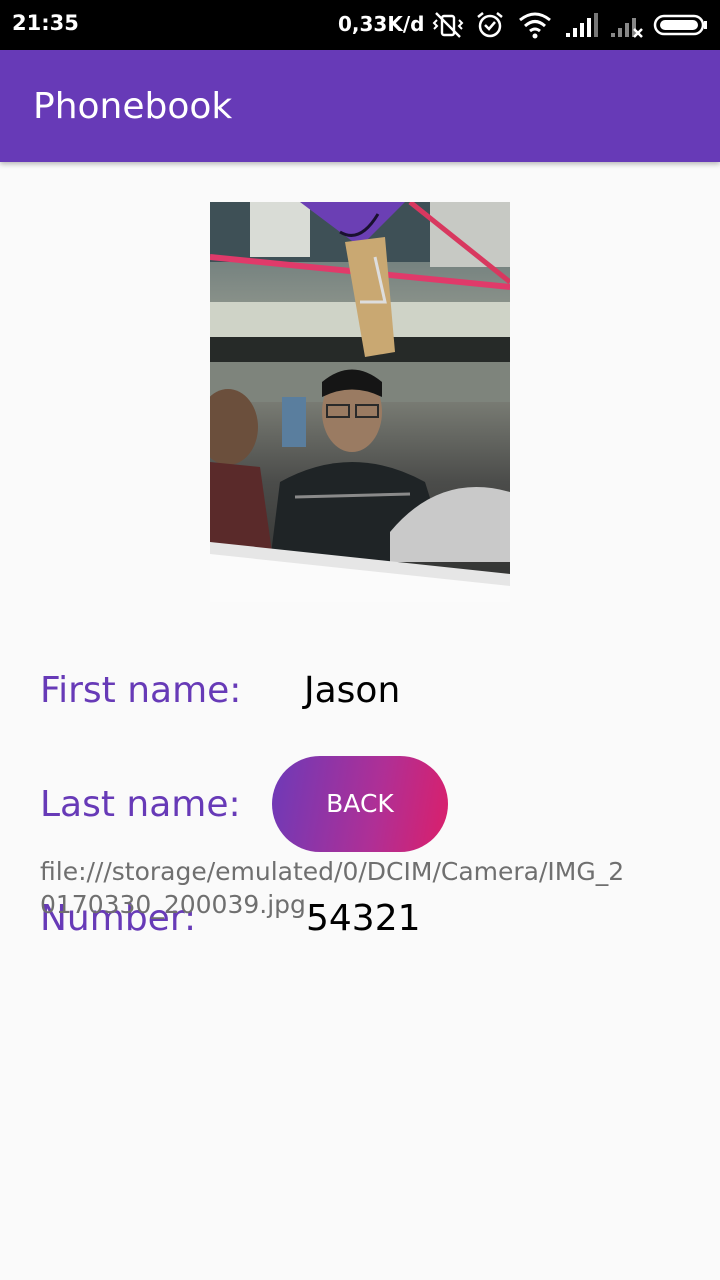 The width and height of the screenshot is (720, 1280). Describe the element at coordinates (352, 690) in the screenshot. I see `first-name-value: Jason` at that location.